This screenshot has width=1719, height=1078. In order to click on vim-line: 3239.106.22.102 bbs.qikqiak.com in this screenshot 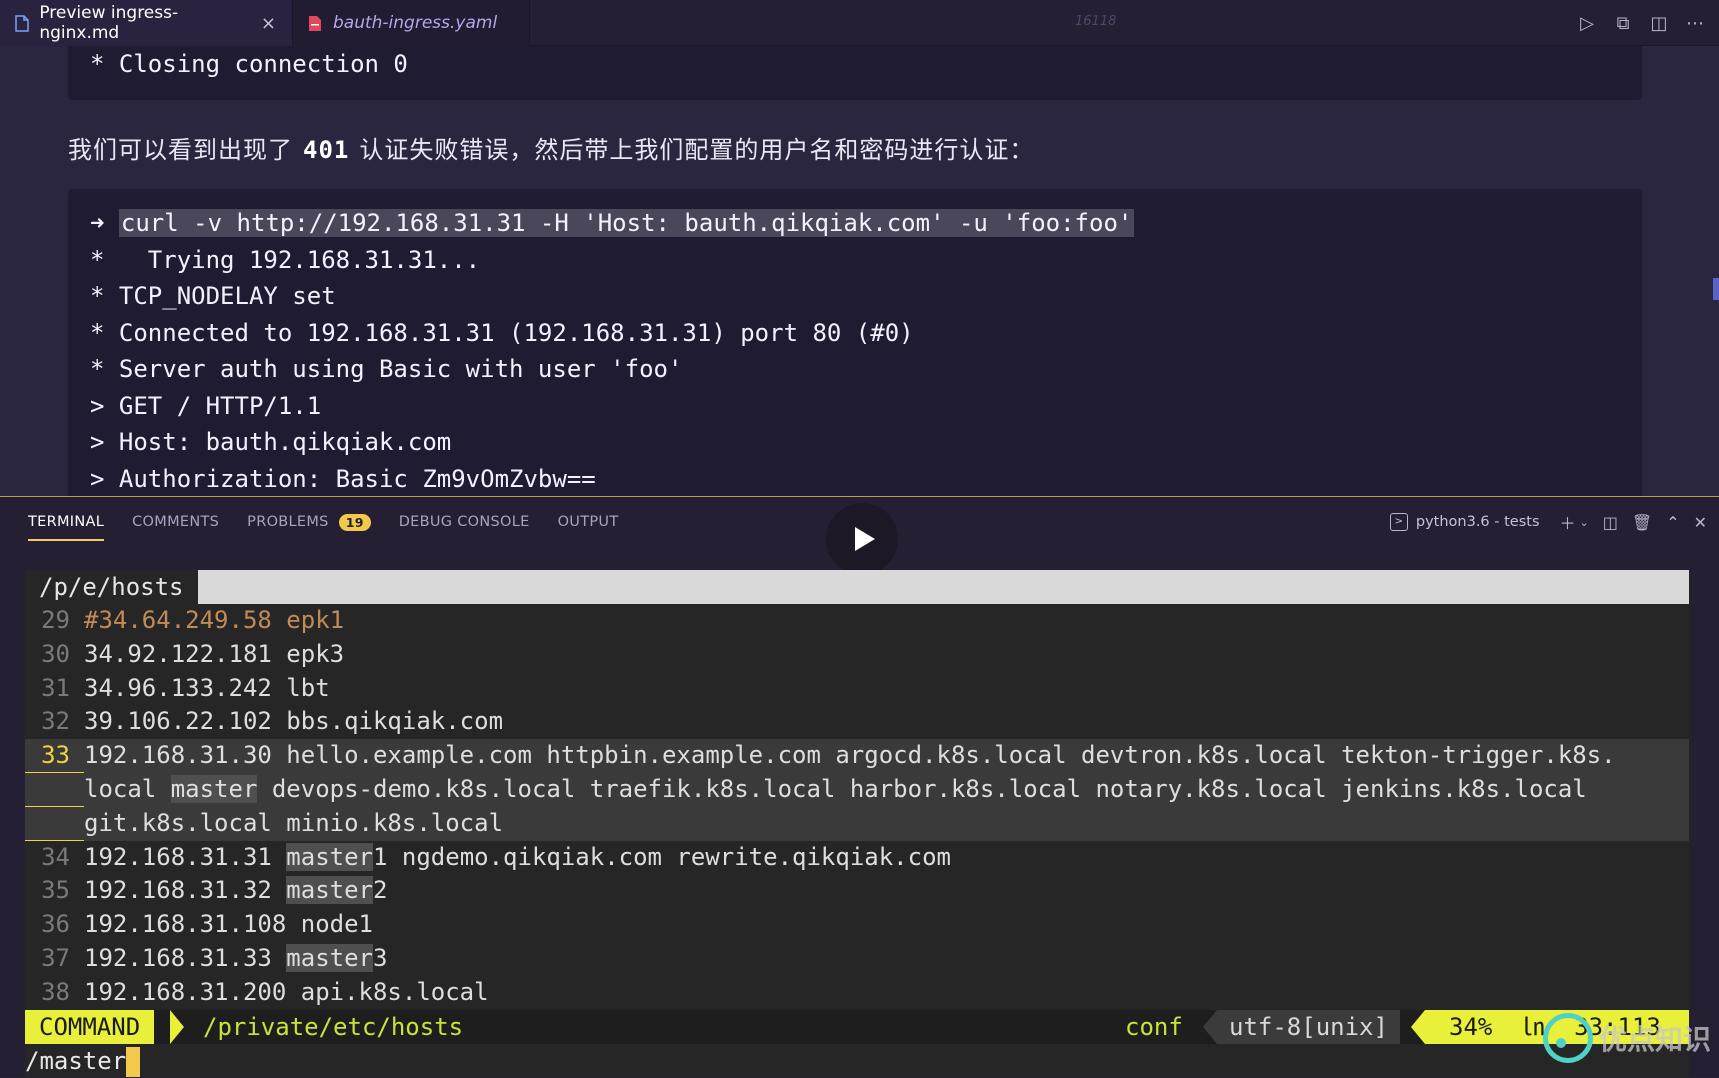, I will do `click(857, 722)`.